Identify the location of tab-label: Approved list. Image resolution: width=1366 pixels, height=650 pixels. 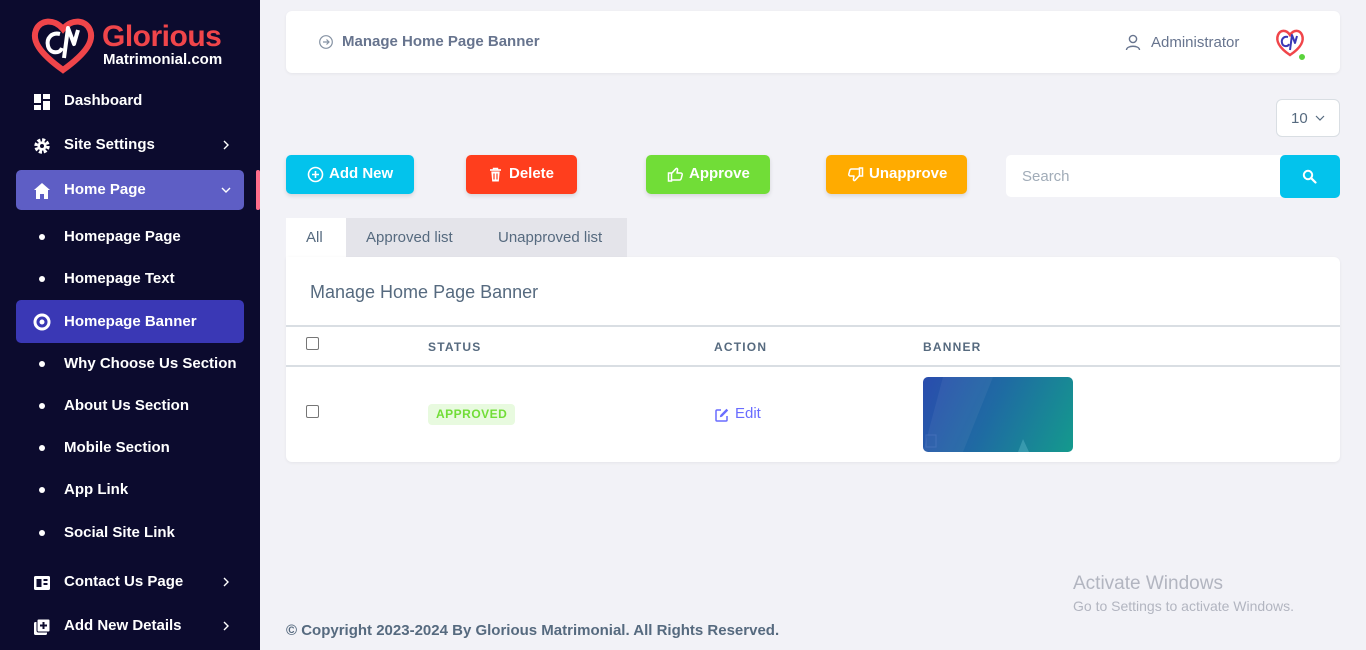
(409, 237).